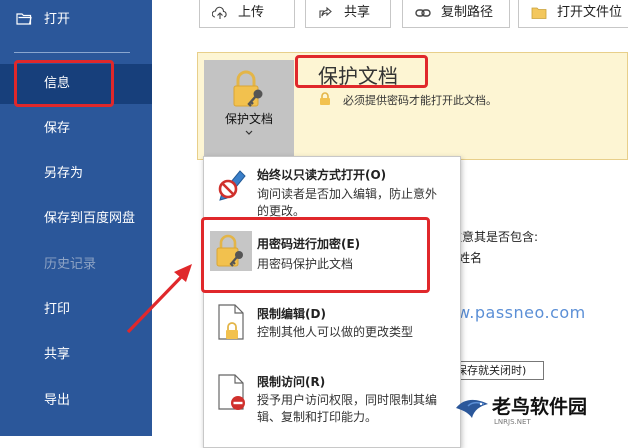 The width and height of the screenshot is (628, 448). I want to click on logo-name: 老鸟软件园, so click(540, 407).